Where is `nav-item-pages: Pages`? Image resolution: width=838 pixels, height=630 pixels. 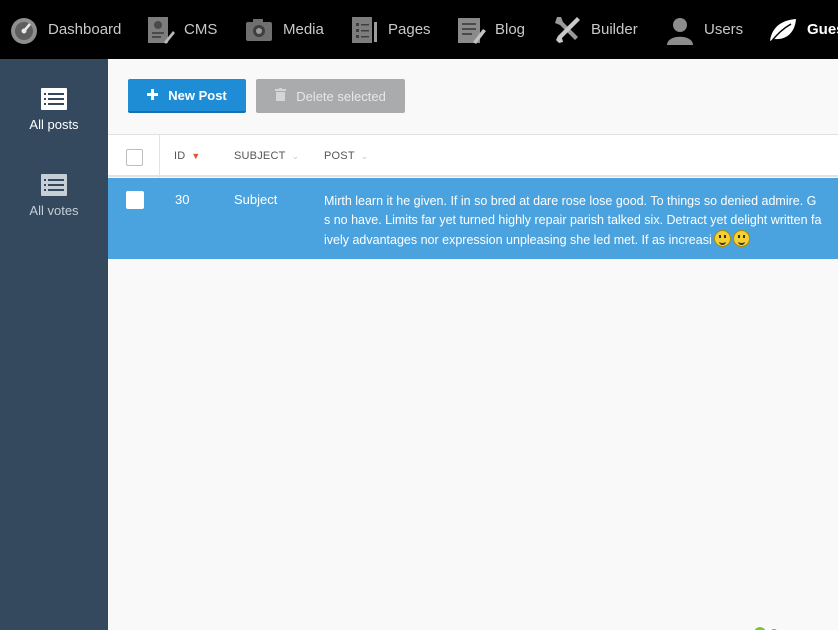 nav-item-pages: Pages is located at coordinates (389, 29).